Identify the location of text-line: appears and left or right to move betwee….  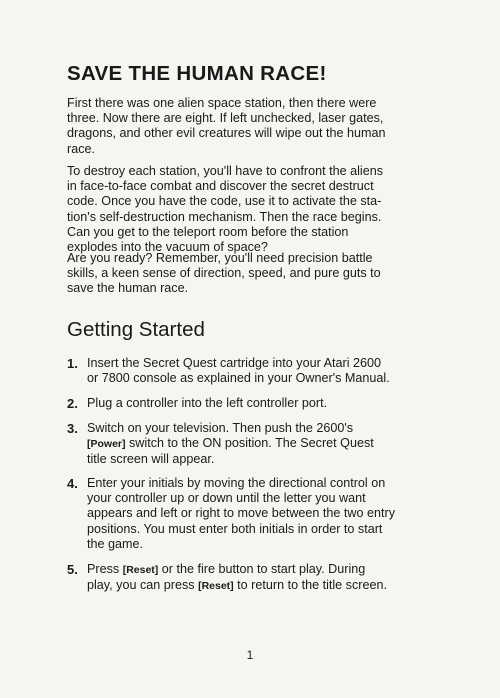
(241, 513).